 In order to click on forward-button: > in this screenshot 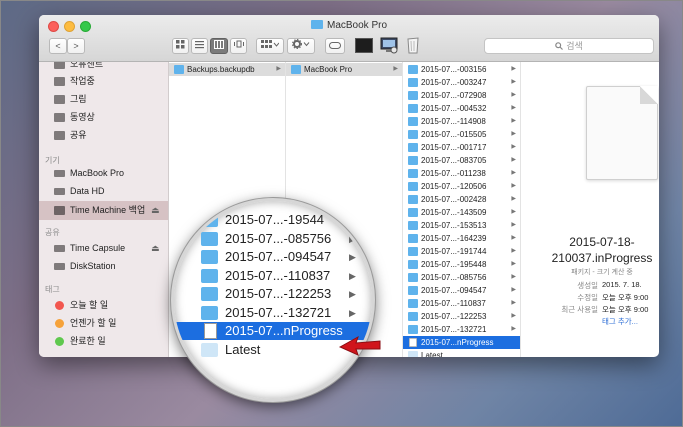, I will do `click(76, 46)`.